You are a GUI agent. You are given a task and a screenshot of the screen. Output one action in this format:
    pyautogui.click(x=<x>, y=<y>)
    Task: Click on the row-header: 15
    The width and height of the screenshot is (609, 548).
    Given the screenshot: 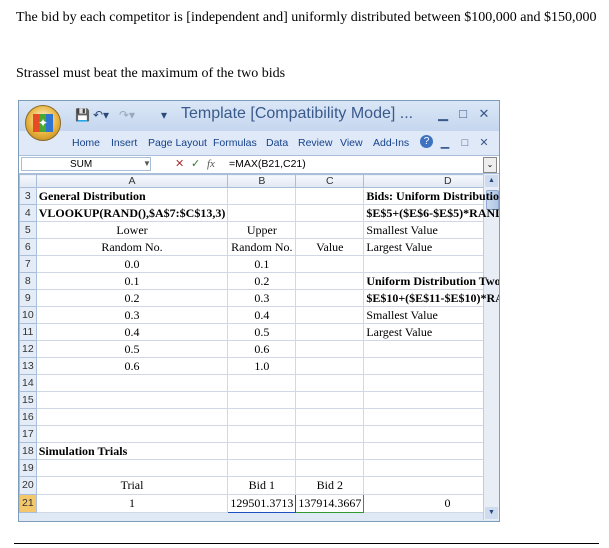 What is the action you would take?
    pyautogui.click(x=28, y=400)
    